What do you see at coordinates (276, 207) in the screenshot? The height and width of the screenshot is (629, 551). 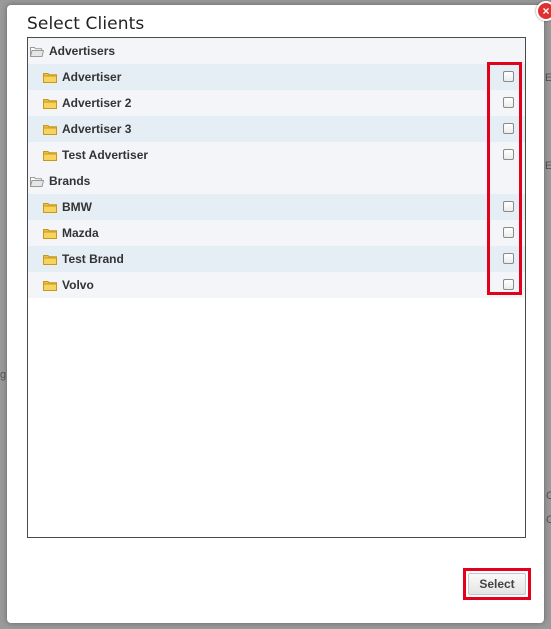 I see `tree-item-row: BMW` at bounding box center [276, 207].